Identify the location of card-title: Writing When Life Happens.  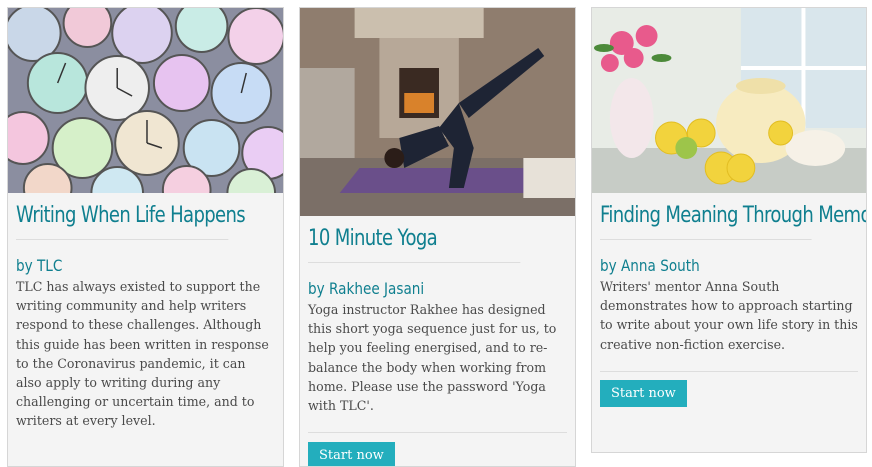
(131, 216).